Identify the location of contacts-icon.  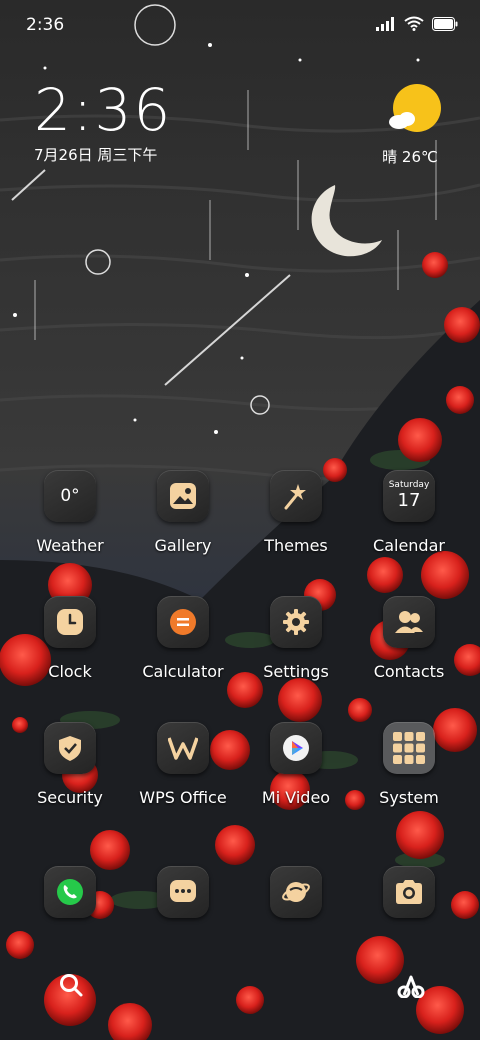
(409, 622).